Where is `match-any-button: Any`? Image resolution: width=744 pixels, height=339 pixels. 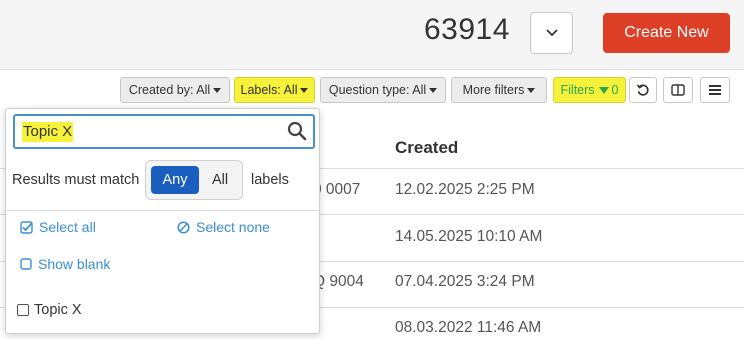
match-any-button: Any is located at coordinates (175, 180).